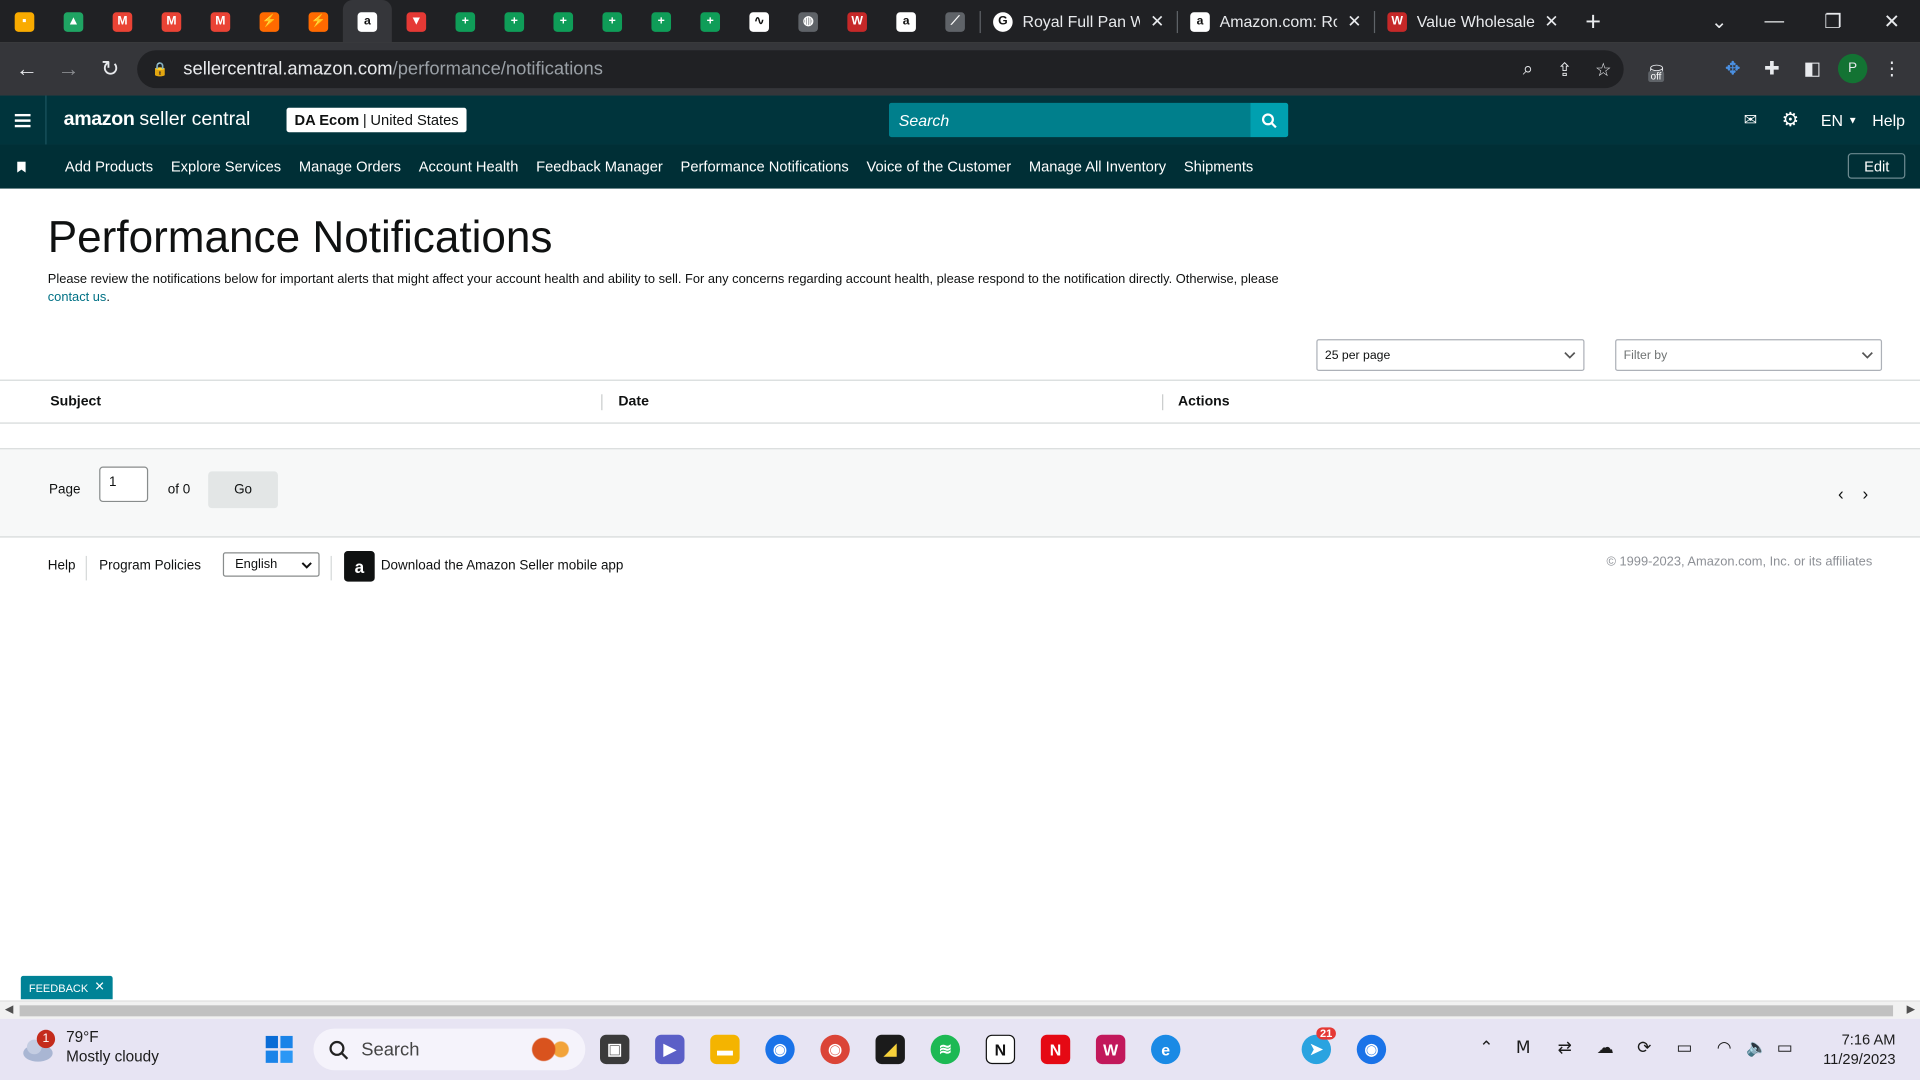  Describe the element at coordinates (1486, 1047) in the screenshot. I see `show-hidden-icons: ⌃` at that location.